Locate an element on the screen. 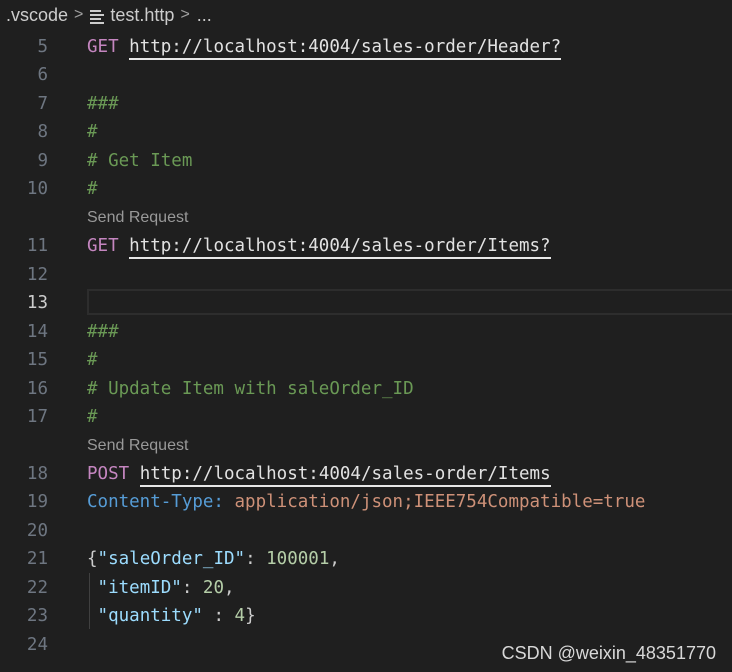  line-number: 18 is located at coordinates (37, 474).